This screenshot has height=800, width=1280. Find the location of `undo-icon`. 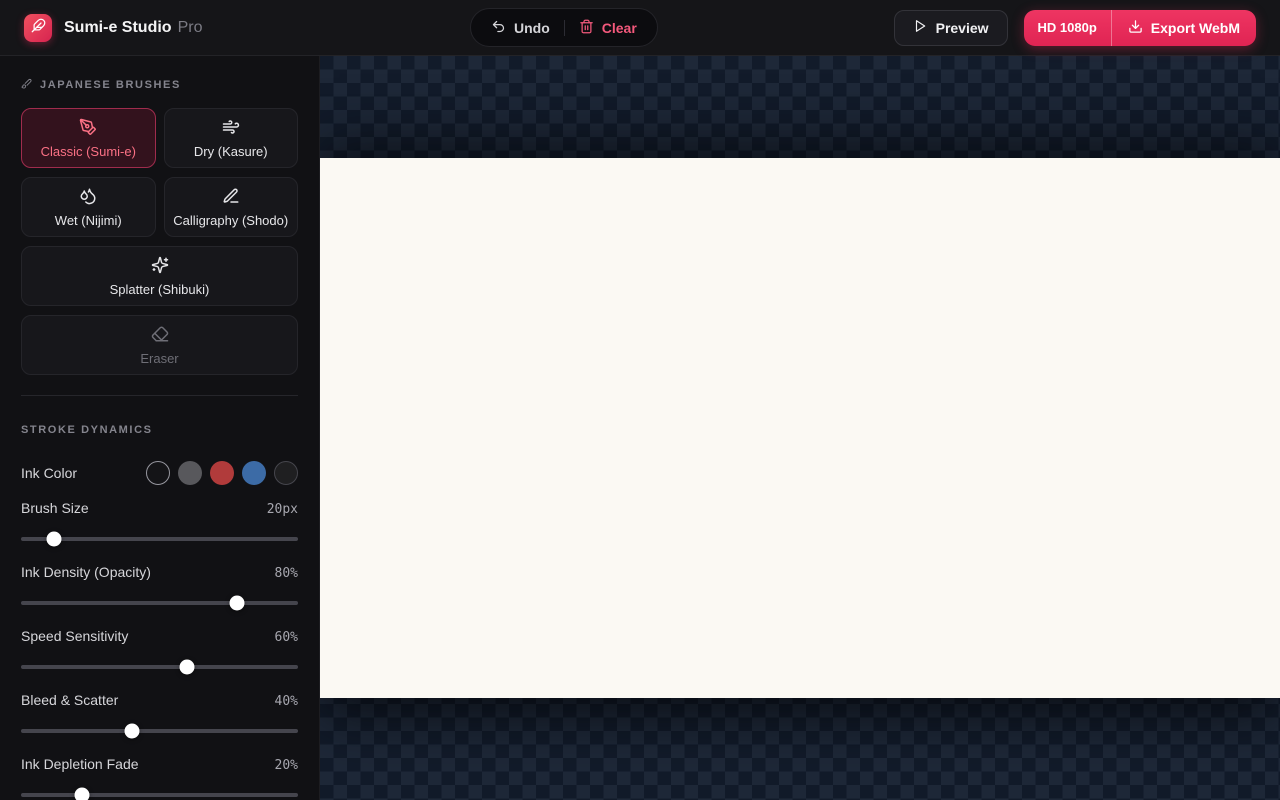

undo-icon is located at coordinates (498, 28).